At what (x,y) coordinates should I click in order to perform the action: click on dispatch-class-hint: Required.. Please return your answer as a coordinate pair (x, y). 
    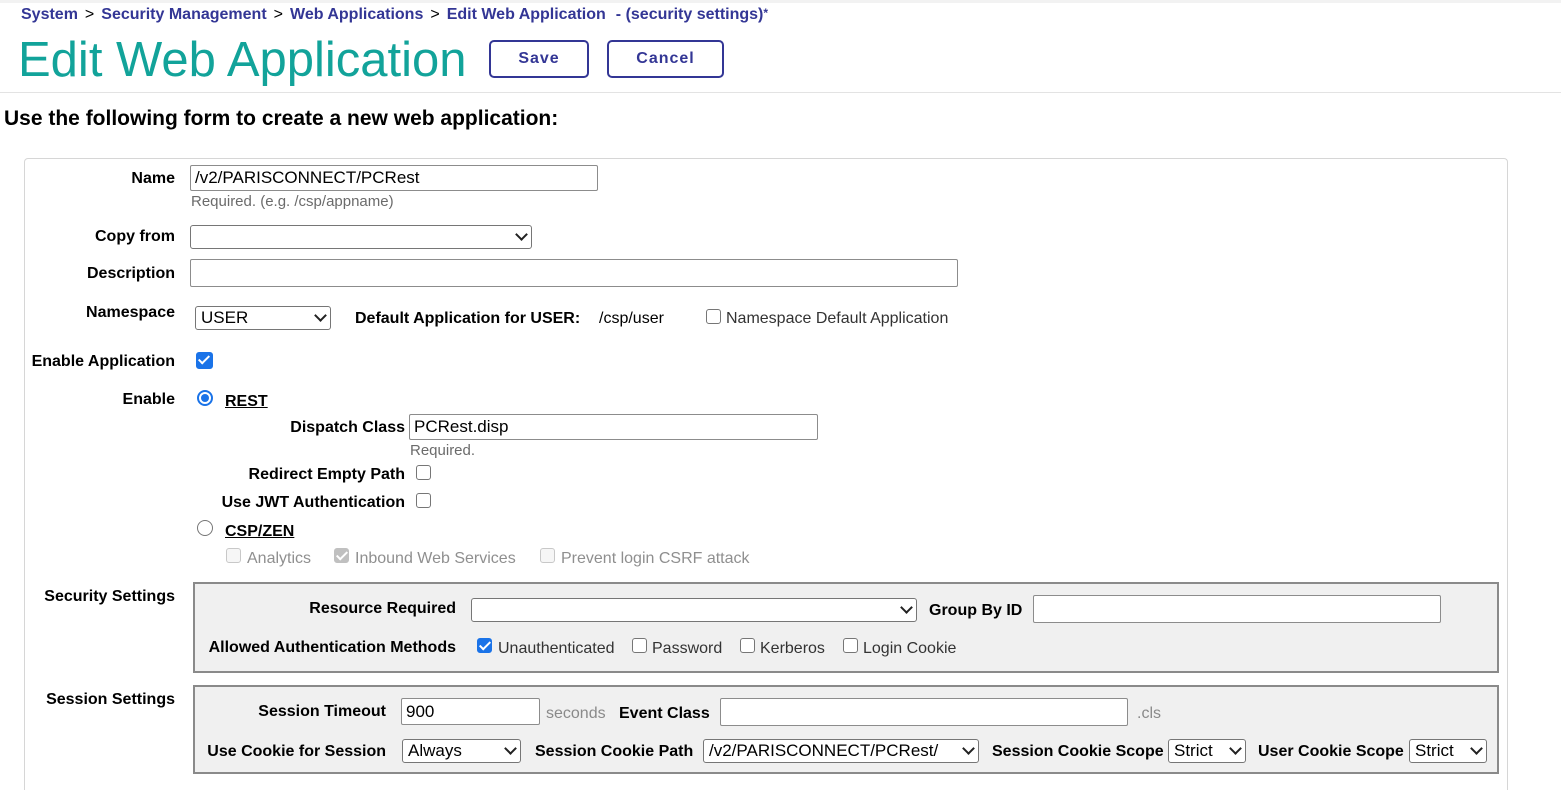
    Looking at the image, I should click on (443, 450).